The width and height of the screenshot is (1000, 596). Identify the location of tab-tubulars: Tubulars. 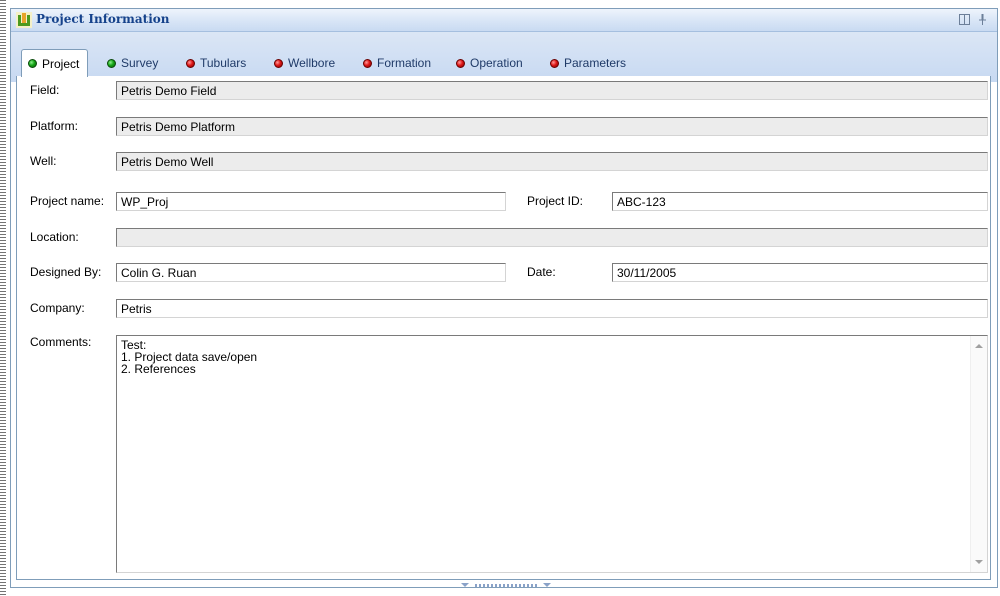
(216, 63).